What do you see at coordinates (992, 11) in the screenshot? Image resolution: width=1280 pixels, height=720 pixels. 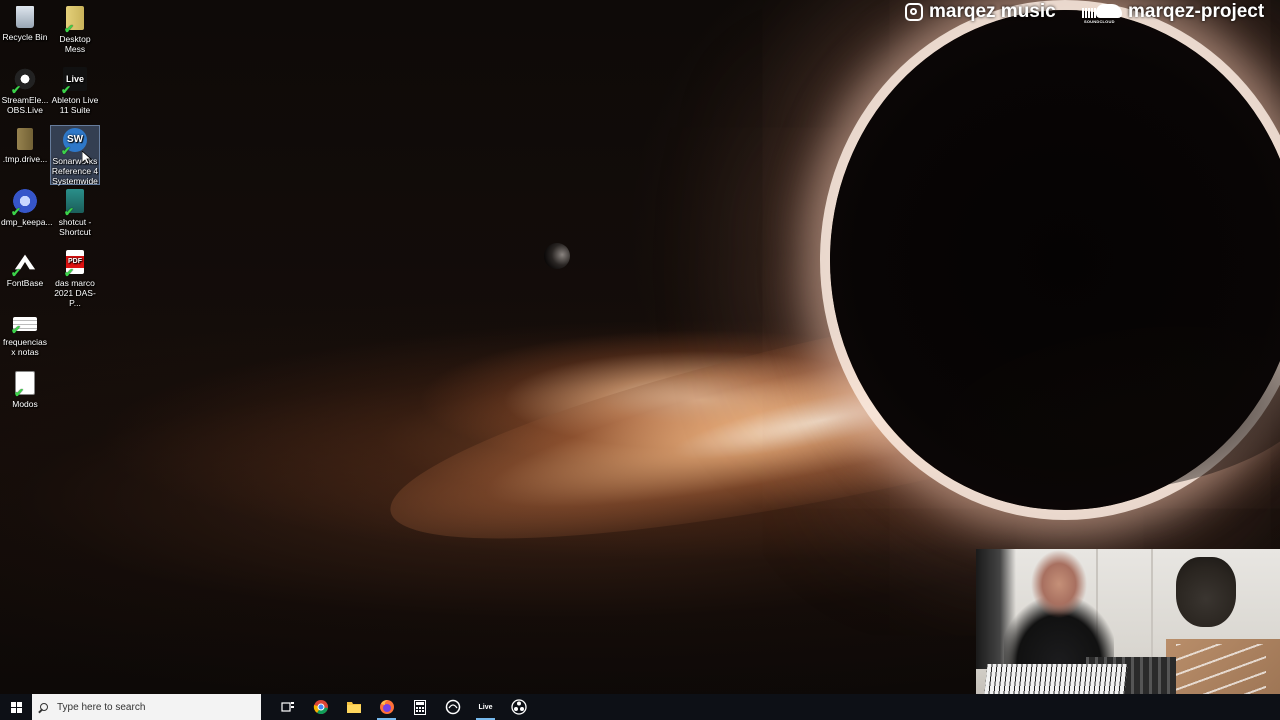 I see `instagram-text: marqez music` at bounding box center [992, 11].